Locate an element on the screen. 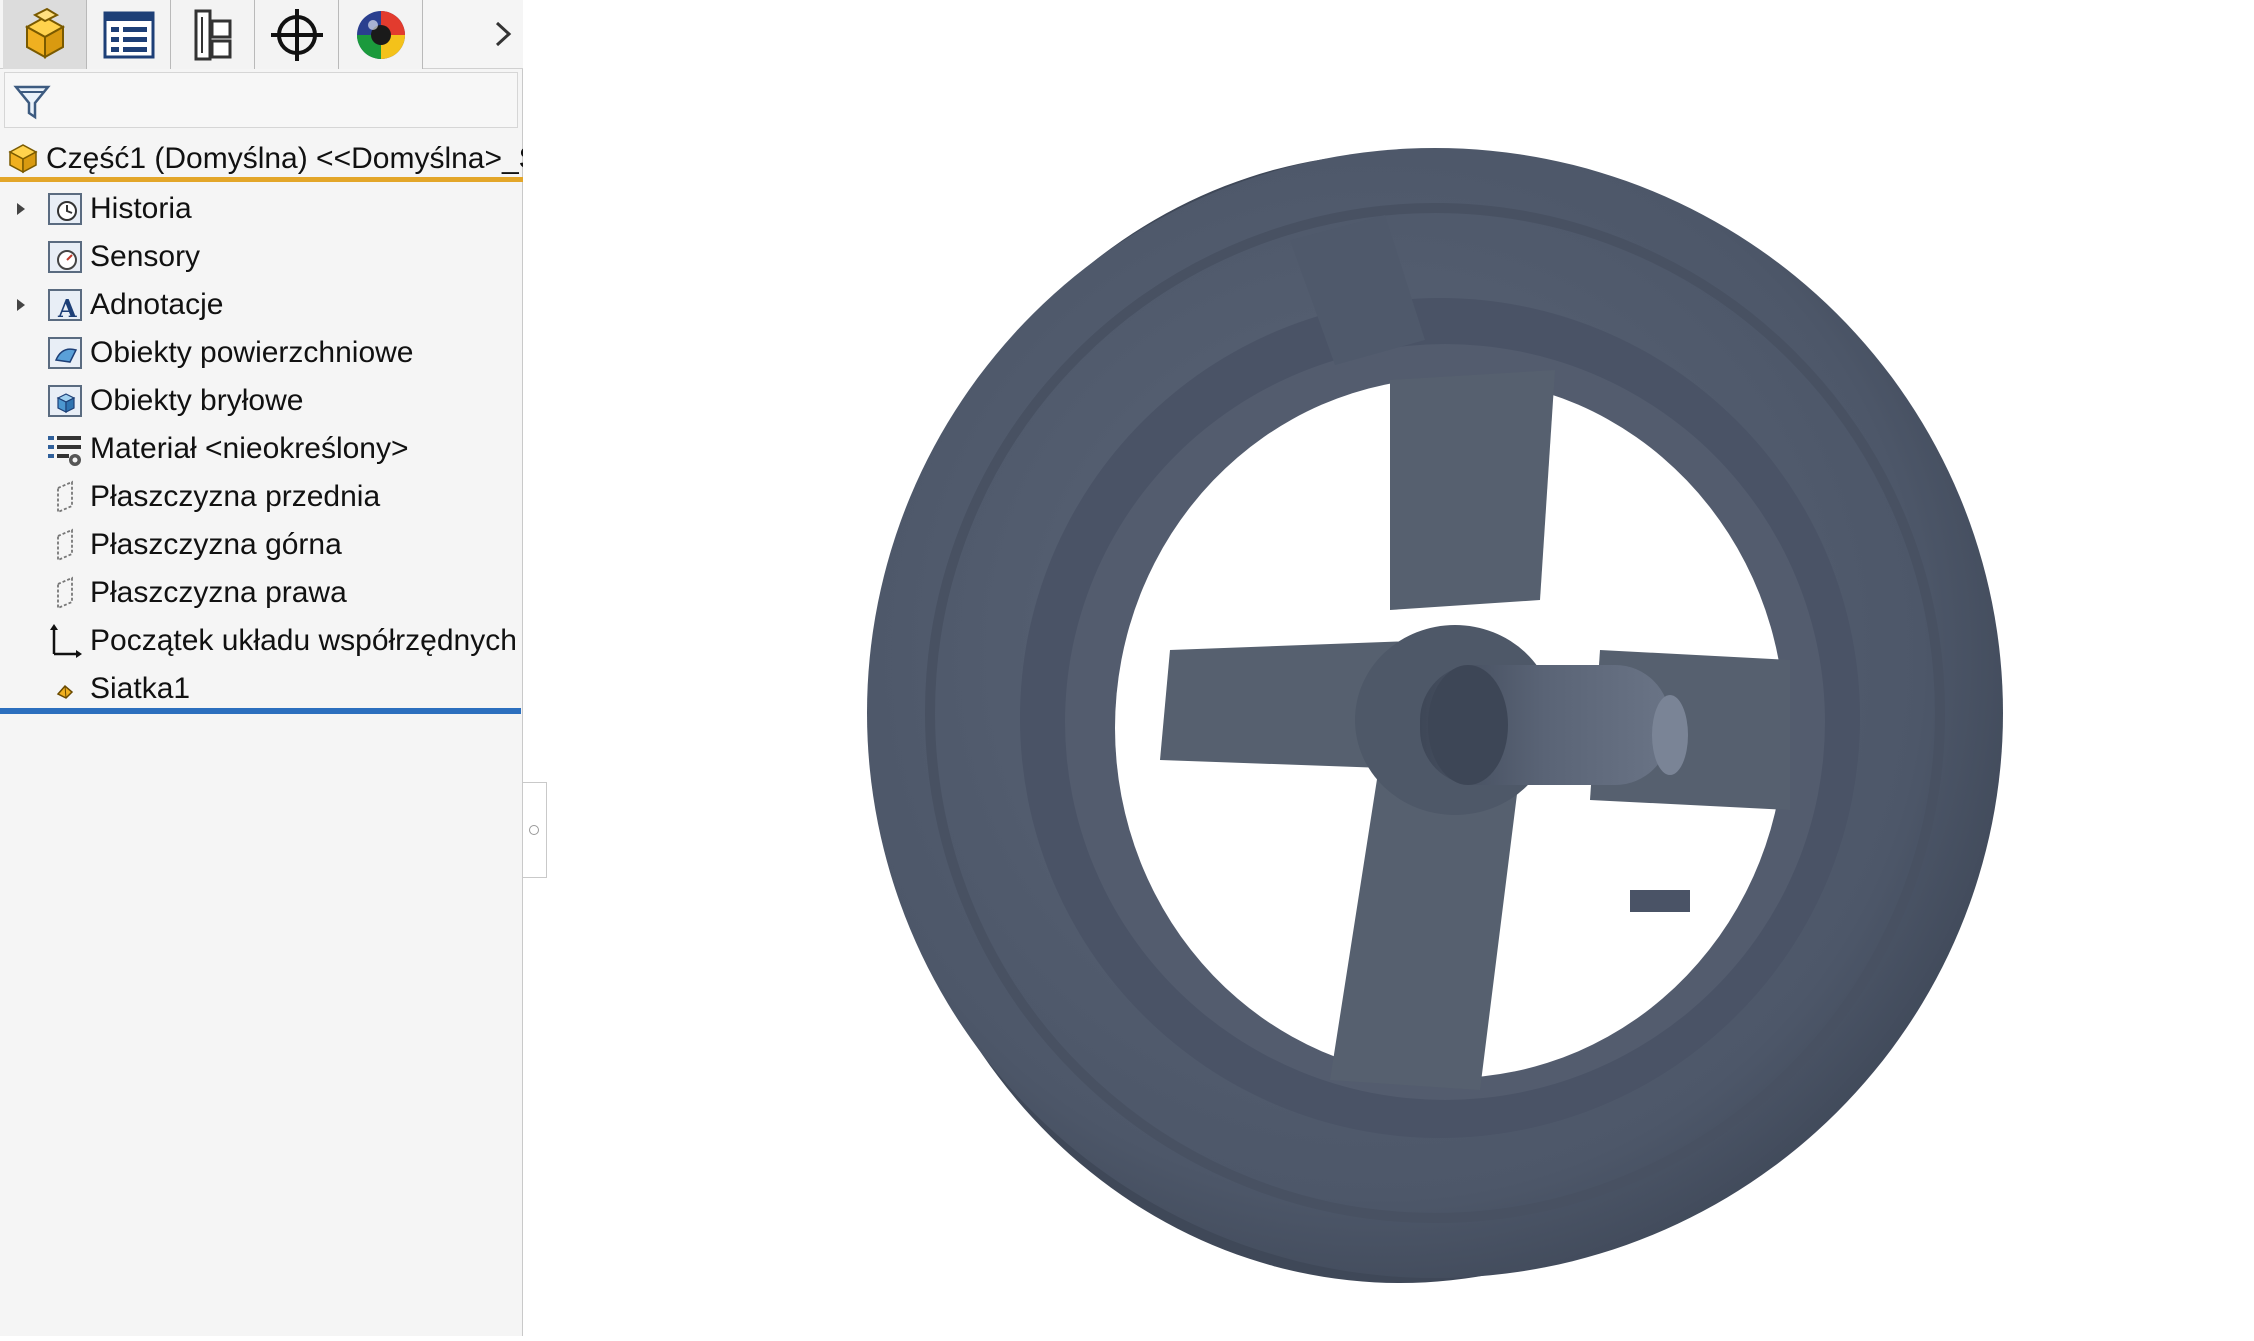 This screenshot has height=1341, width=2254. tree-item-surface-bodies: Obiekty powierzchniowe is located at coordinates (261, 353).